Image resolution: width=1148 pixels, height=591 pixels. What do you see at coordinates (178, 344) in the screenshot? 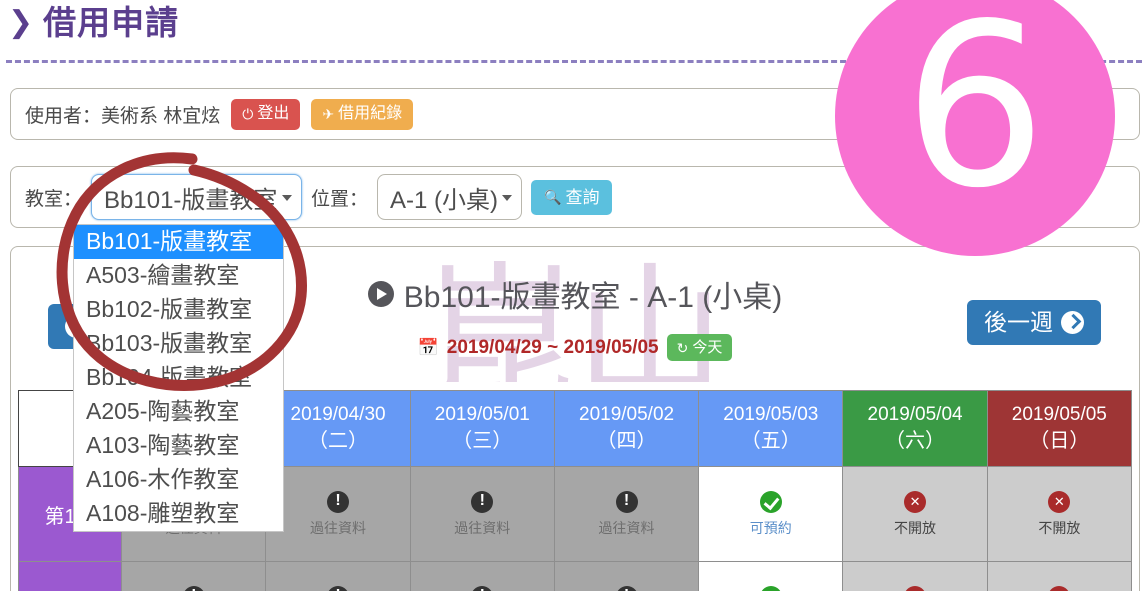
I see `room-option-3: Bb103-版畫教室` at bounding box center [178, 344].